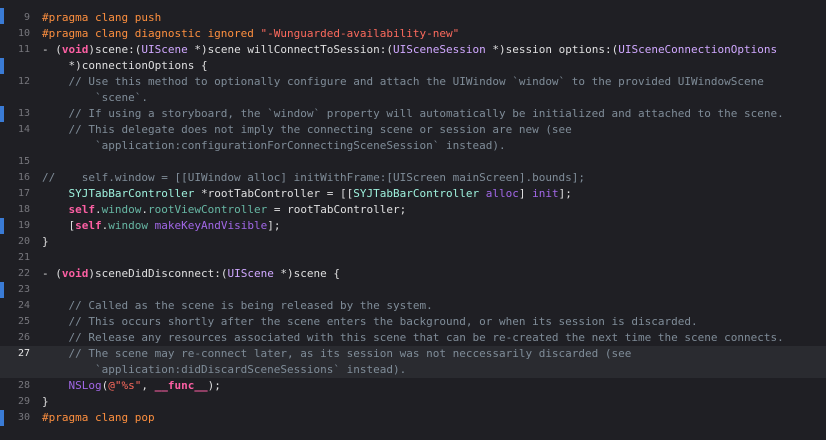 The width and height of the screenshot is (826, 440). I want to click on code-token: *)scene {, so click(307, 273).